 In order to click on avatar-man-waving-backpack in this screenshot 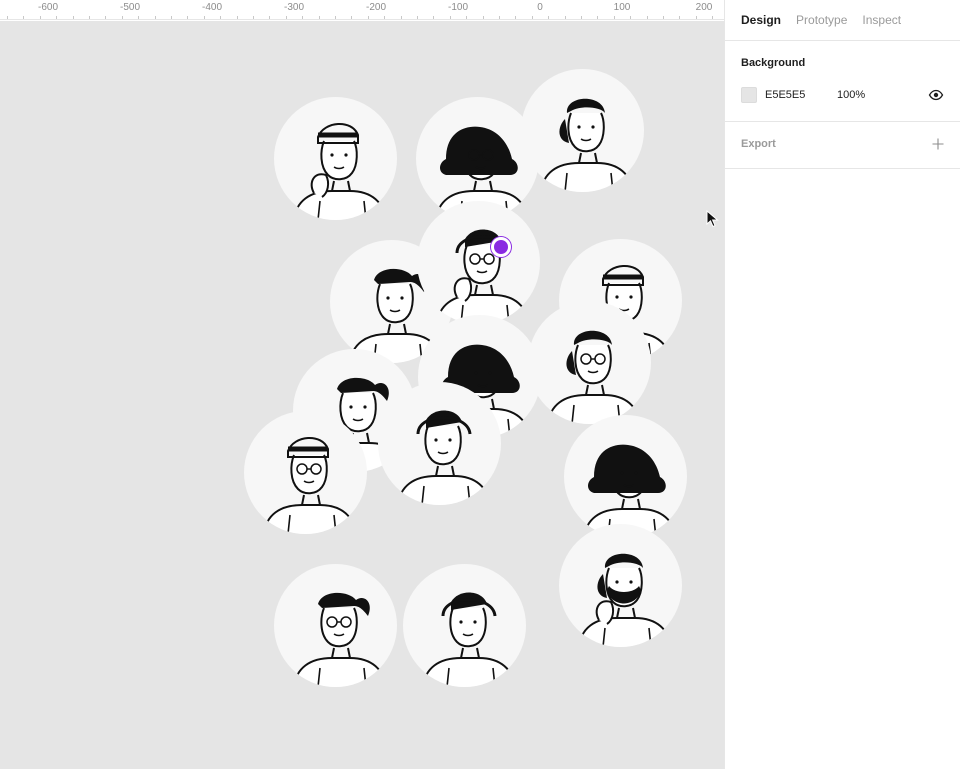, I will do `click(464, 625)`.